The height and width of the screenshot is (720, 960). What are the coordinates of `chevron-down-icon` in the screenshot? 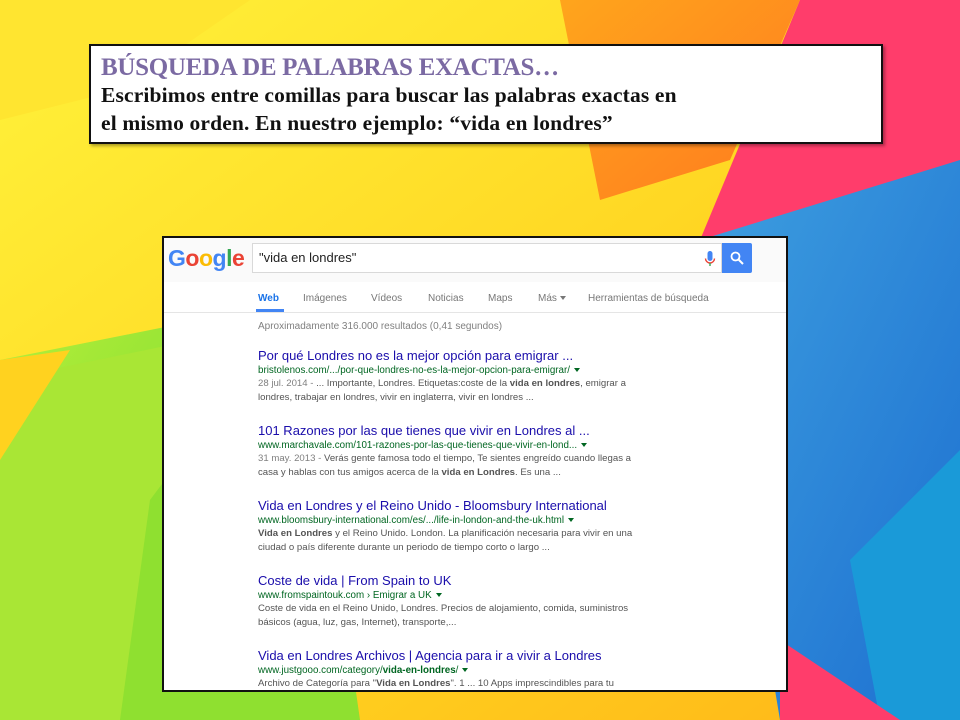 It's located at (562, 298).